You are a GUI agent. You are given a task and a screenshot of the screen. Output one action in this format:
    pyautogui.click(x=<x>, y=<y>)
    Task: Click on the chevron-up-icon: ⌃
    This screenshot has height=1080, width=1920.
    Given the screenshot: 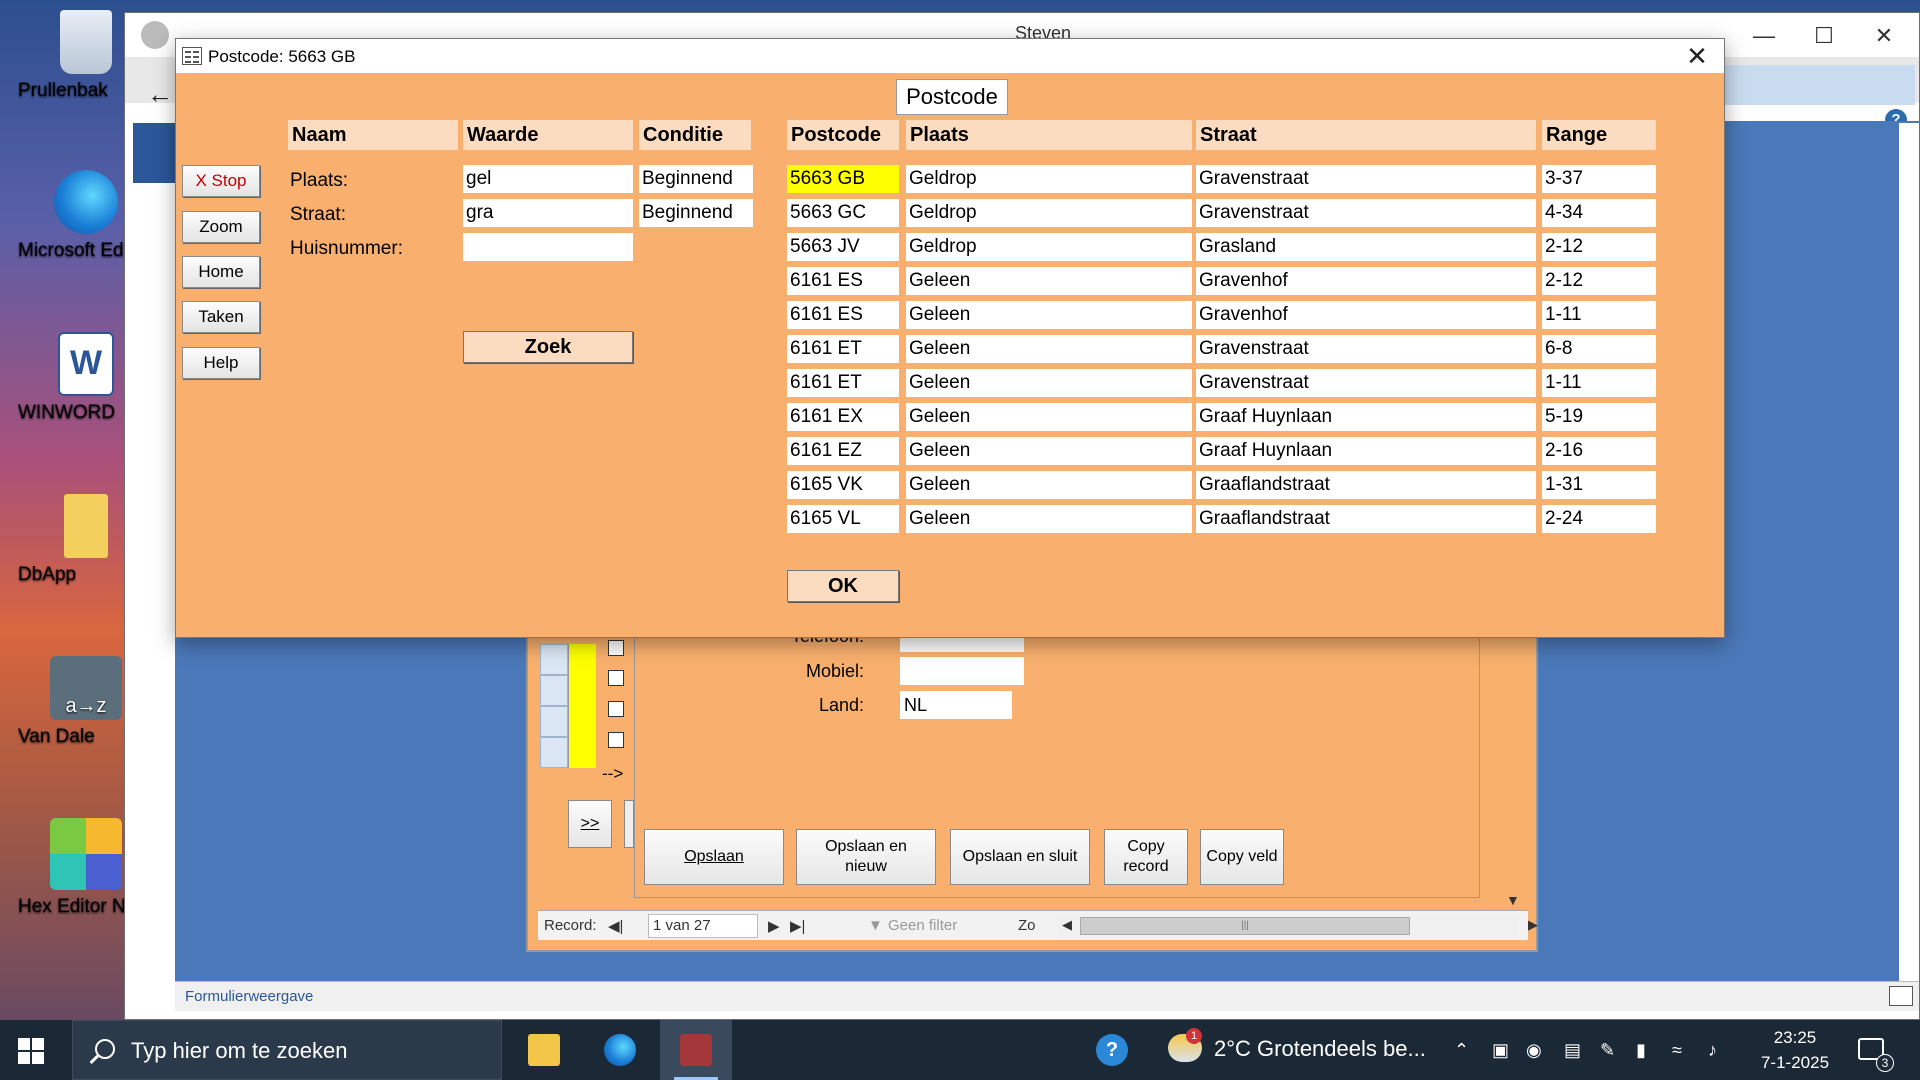 What is the action you would take?
    pyautogui.click(x=1461, y=1050)
    